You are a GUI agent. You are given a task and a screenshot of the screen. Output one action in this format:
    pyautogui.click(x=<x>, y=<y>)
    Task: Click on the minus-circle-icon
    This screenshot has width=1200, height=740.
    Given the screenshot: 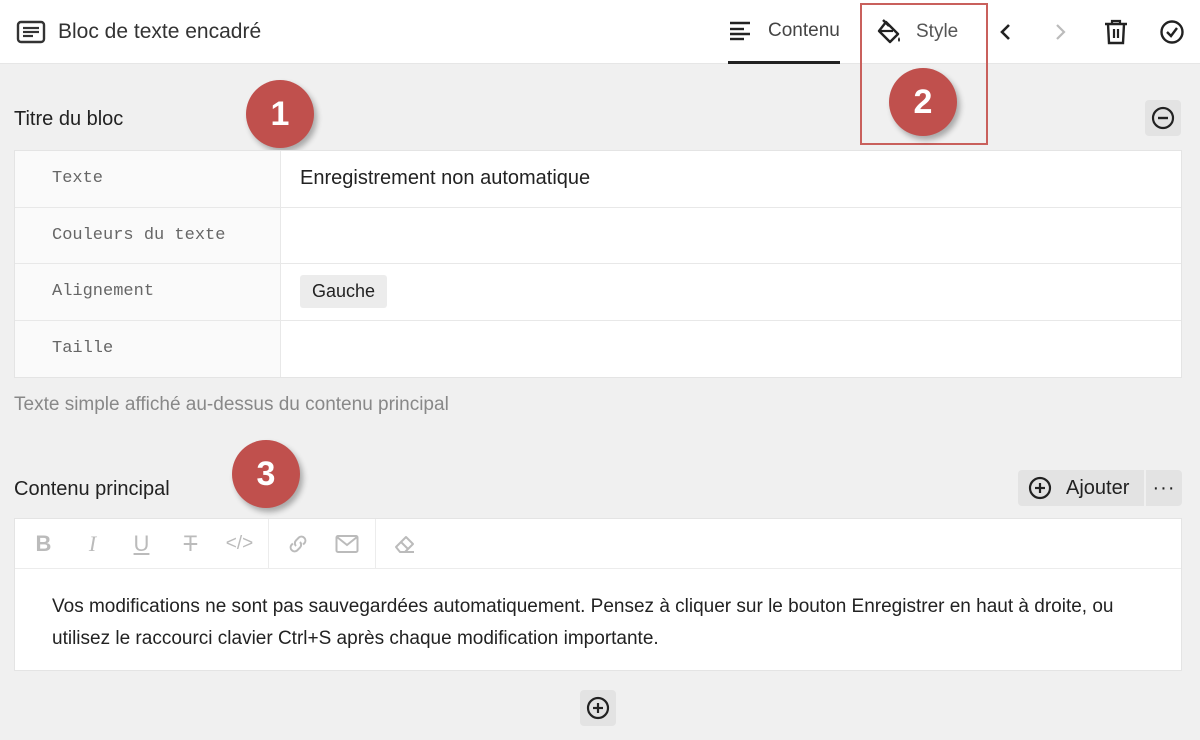 What is the action you would take?
    pyautogui.click(x=1163, y=118)
    